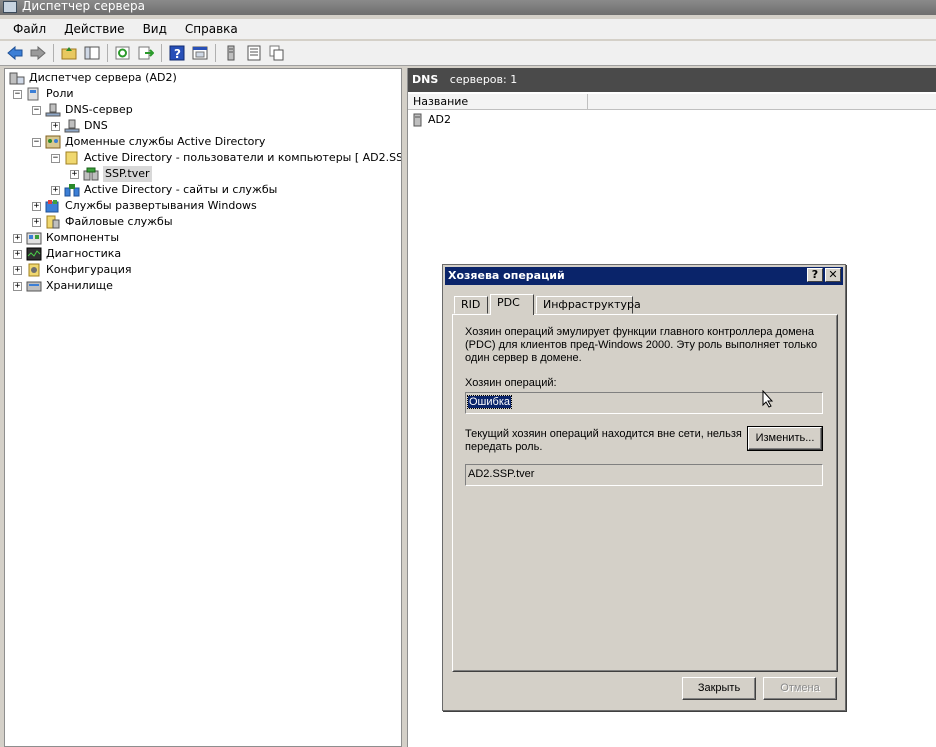 The image size is (936, 747). What do you see at coordinates (439, 119) in the screenshot?
I see `list-item-label: AD2` at bounding box center [439, 119].